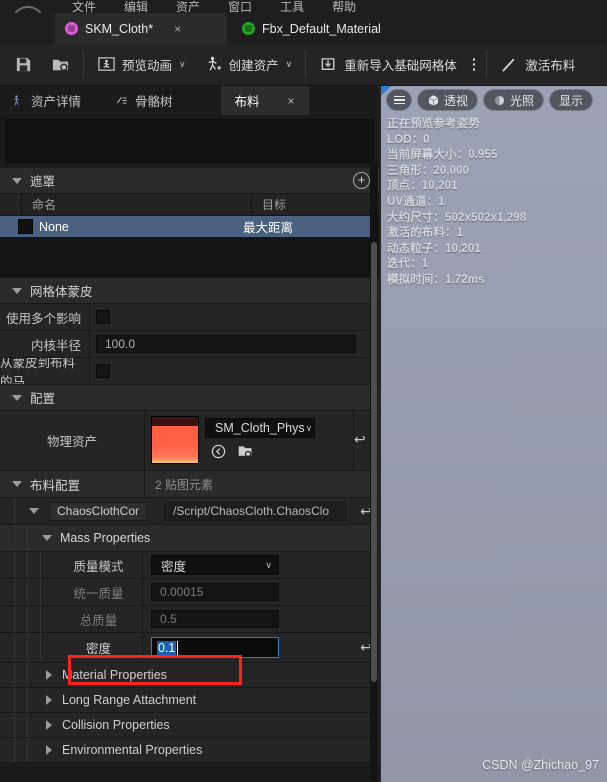 This screenshot has width=607, height=782. What do you see at coordinates (103, 317) in the screenshot?
I see `use-multiple-influences-checkbox` at bounding box center [103, 317].